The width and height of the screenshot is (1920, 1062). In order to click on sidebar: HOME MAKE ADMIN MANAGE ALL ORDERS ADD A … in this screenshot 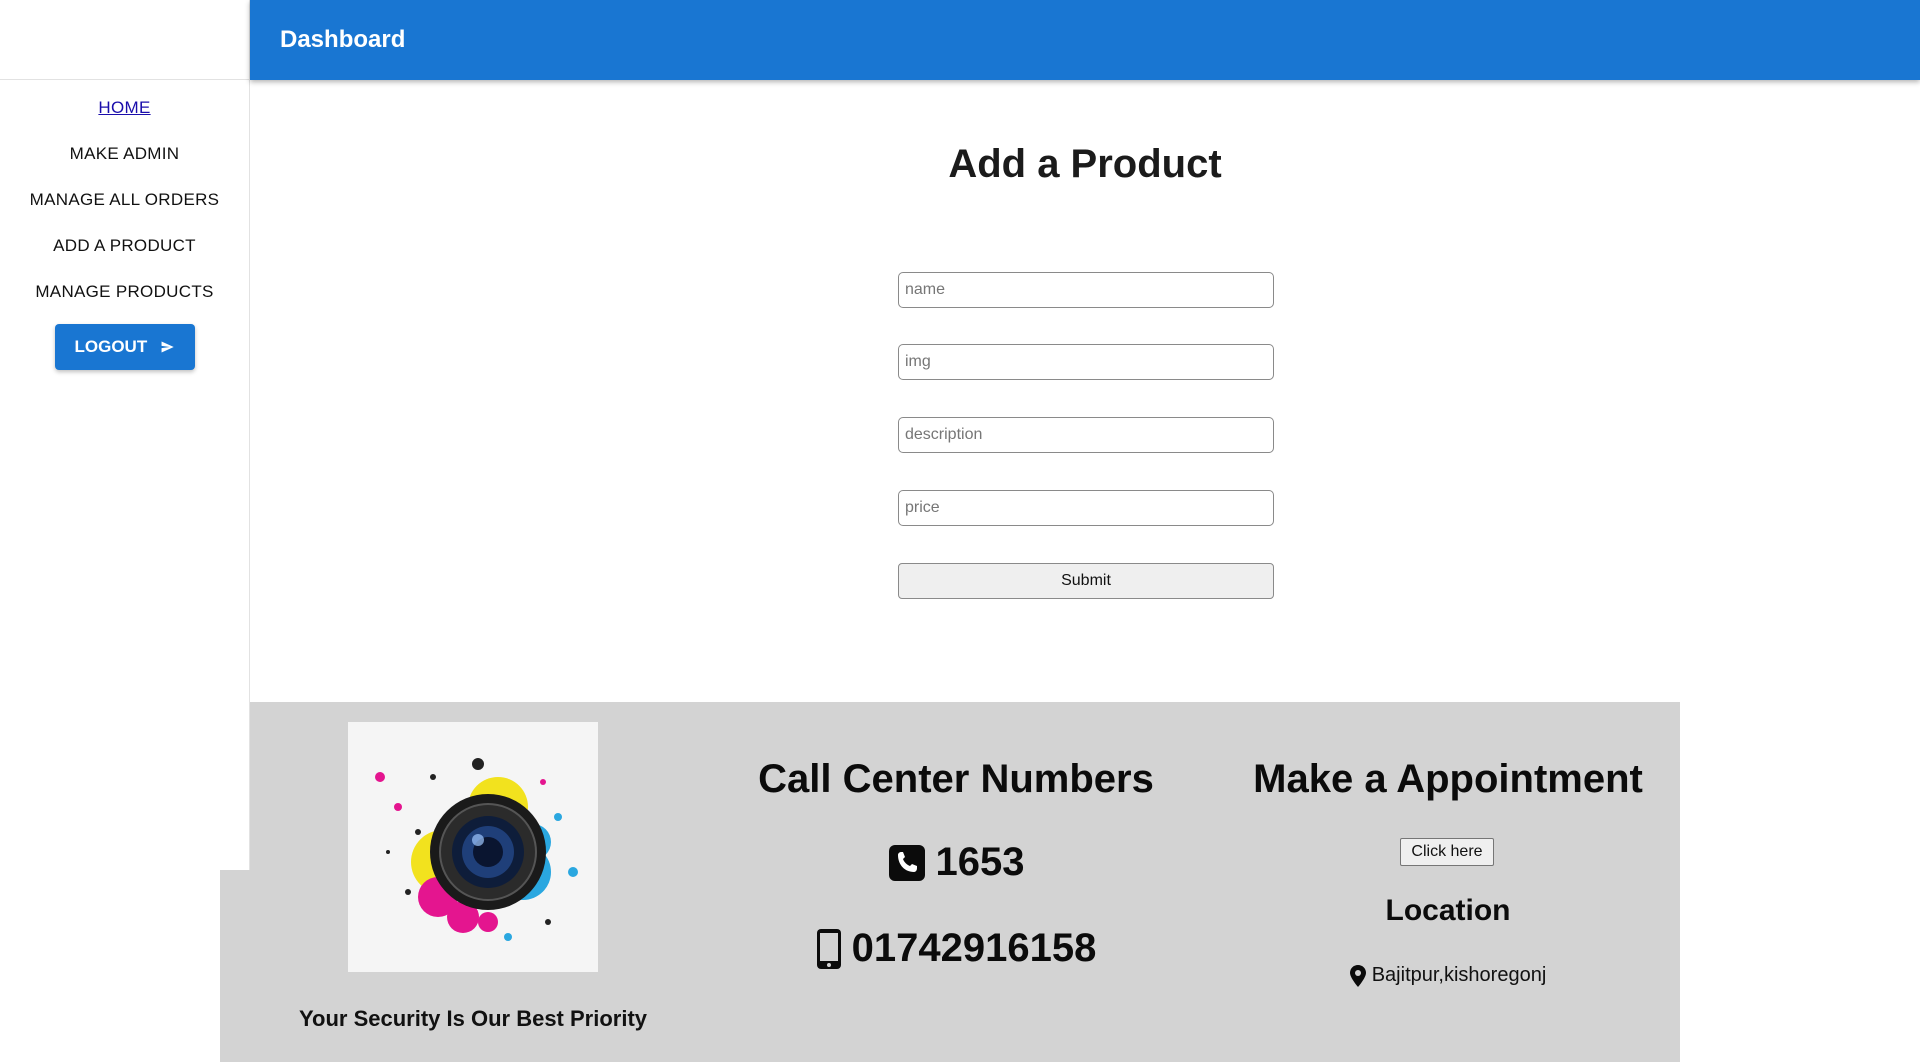, I will do `click(125, 435)`.